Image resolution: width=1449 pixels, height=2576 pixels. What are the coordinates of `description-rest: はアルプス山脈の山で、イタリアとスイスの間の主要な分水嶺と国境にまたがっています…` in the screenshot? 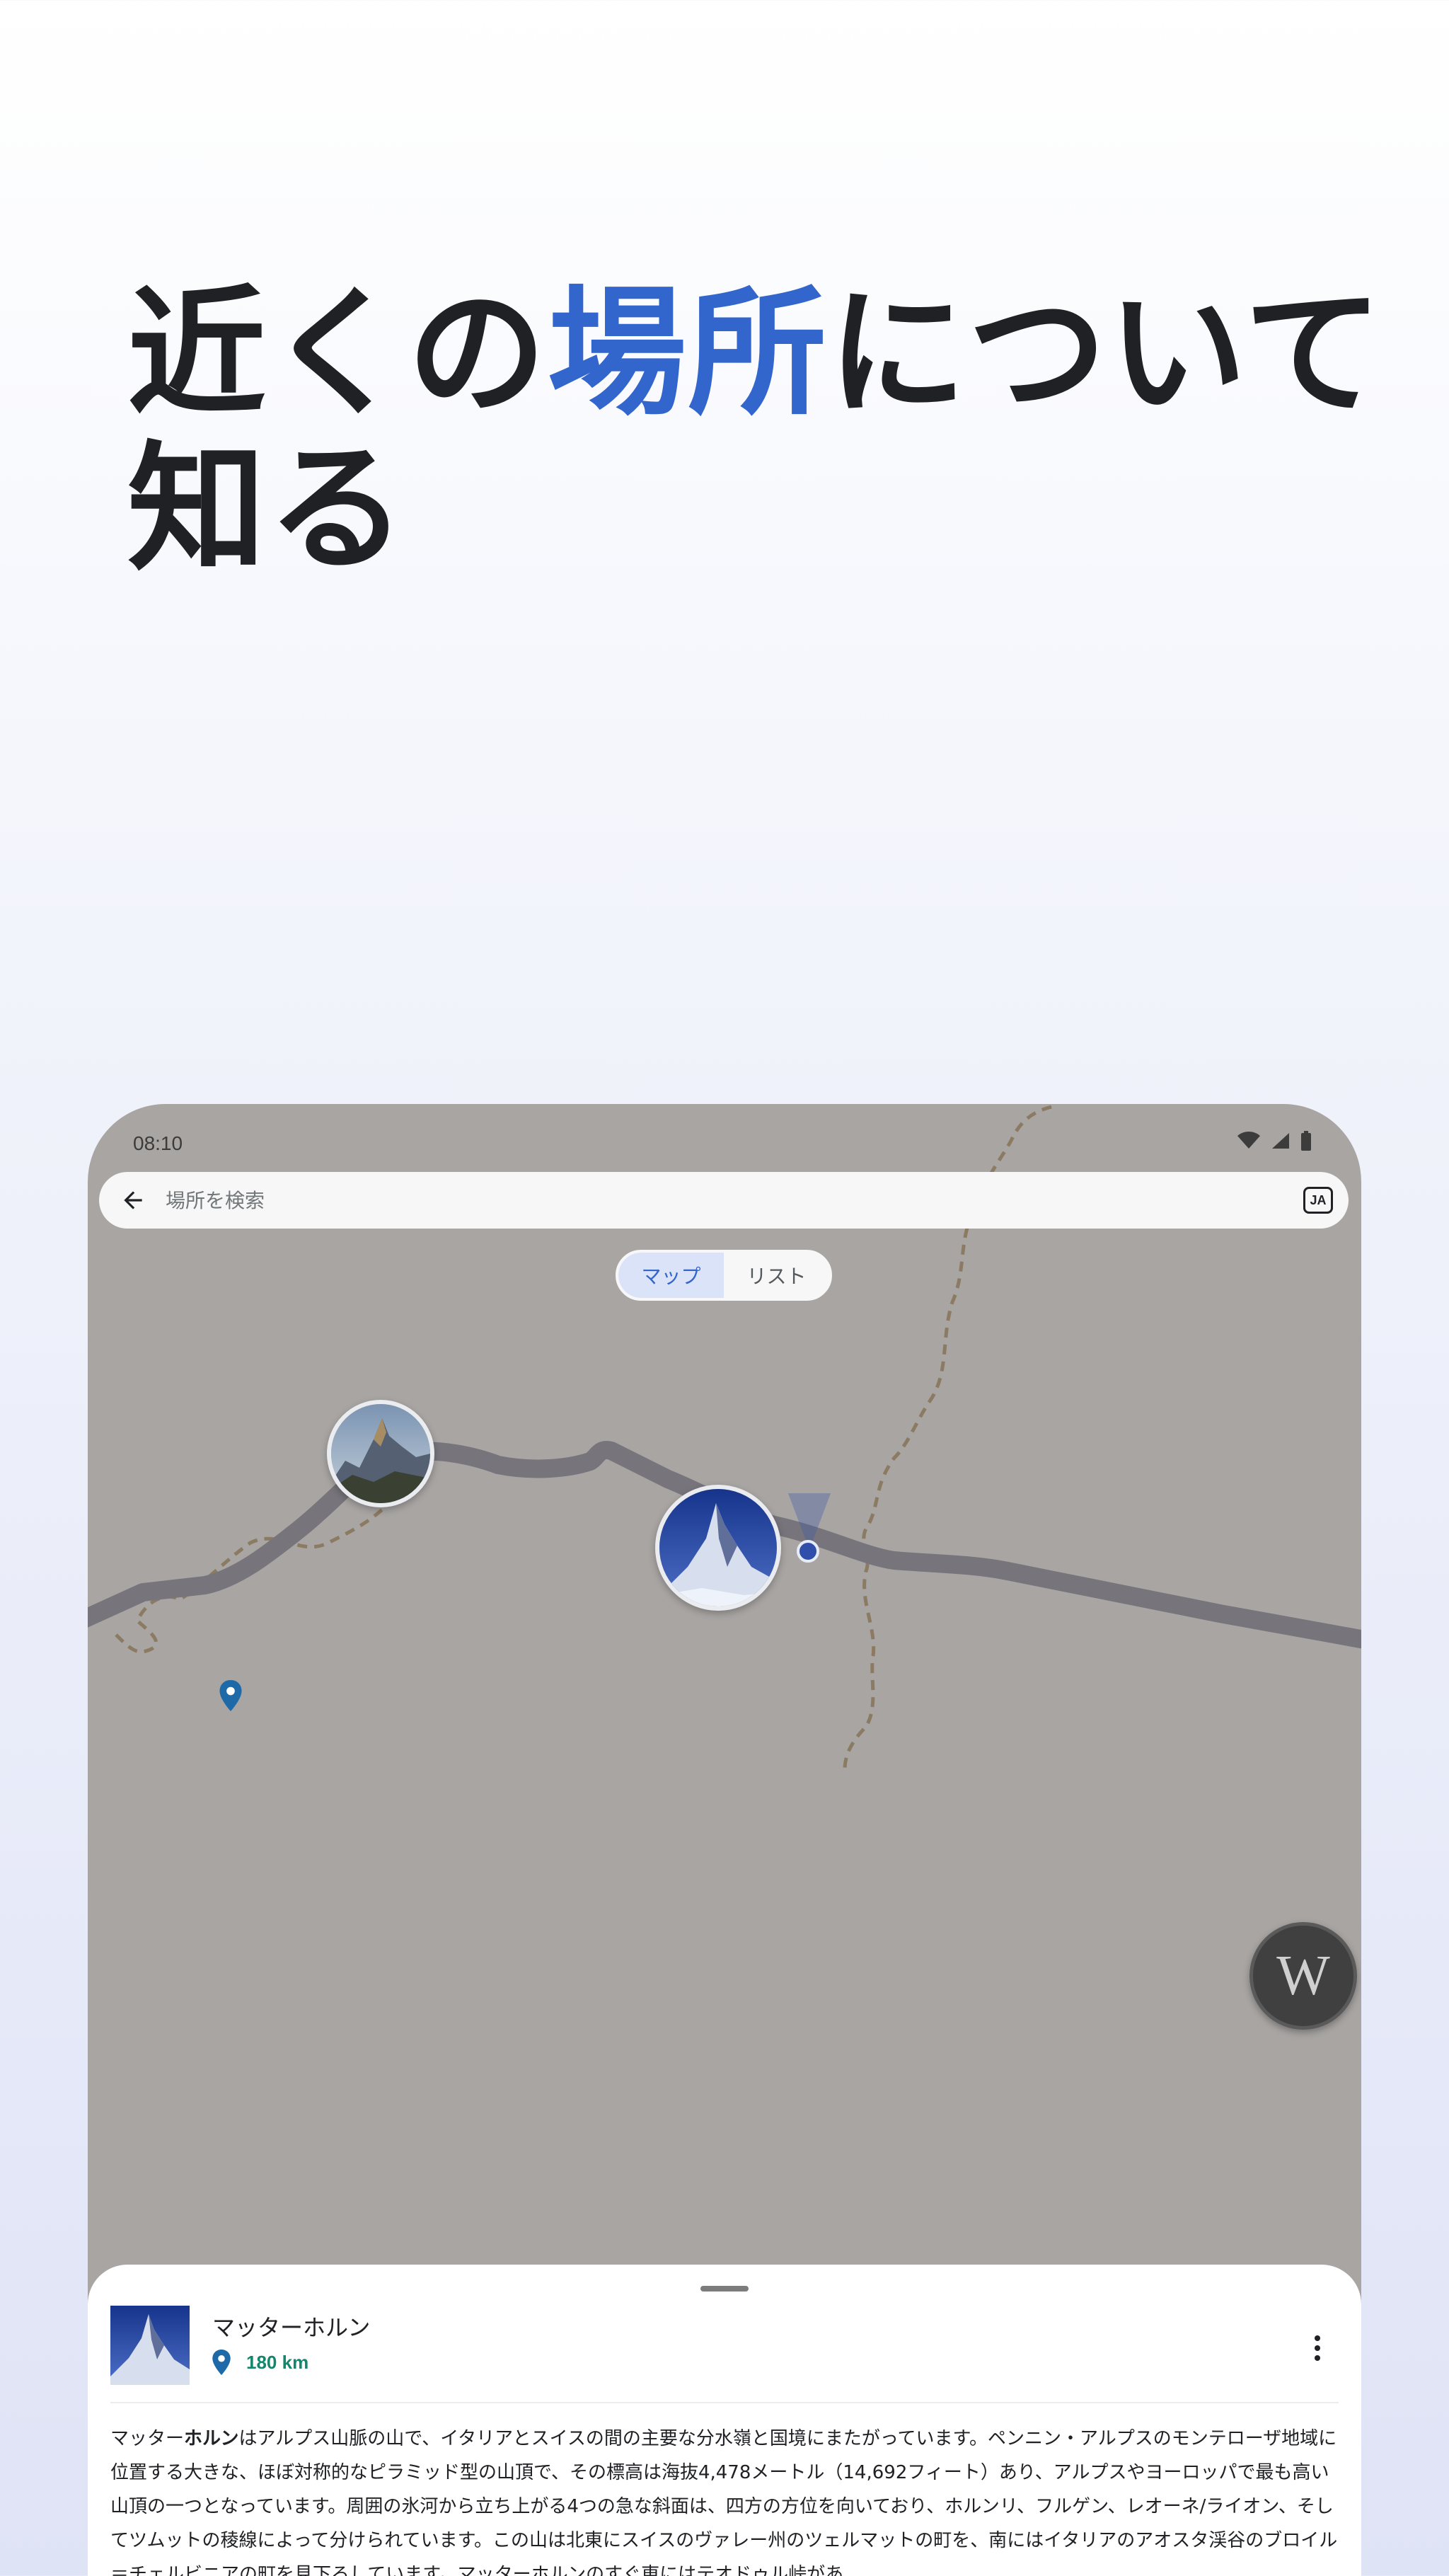 It's located at (724, 2502).